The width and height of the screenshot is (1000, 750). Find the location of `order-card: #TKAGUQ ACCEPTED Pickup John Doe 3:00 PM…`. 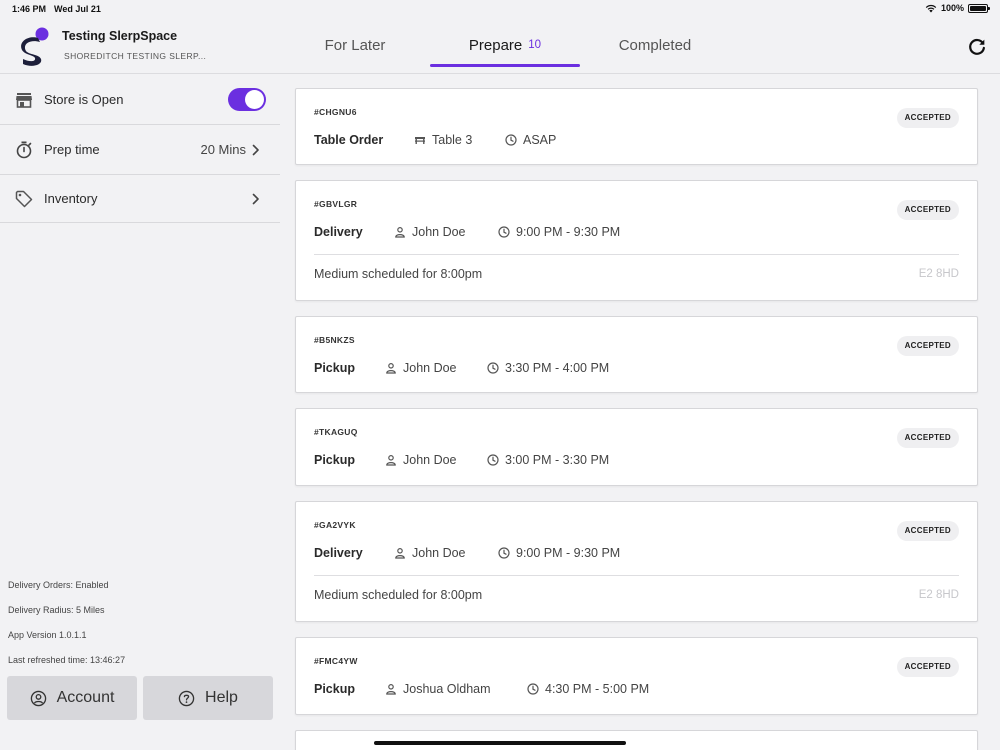

order-card: #TKAGUQ ACCEPTED Pickup John Doe 3:00 PM… is located at coordinates (636, 447).